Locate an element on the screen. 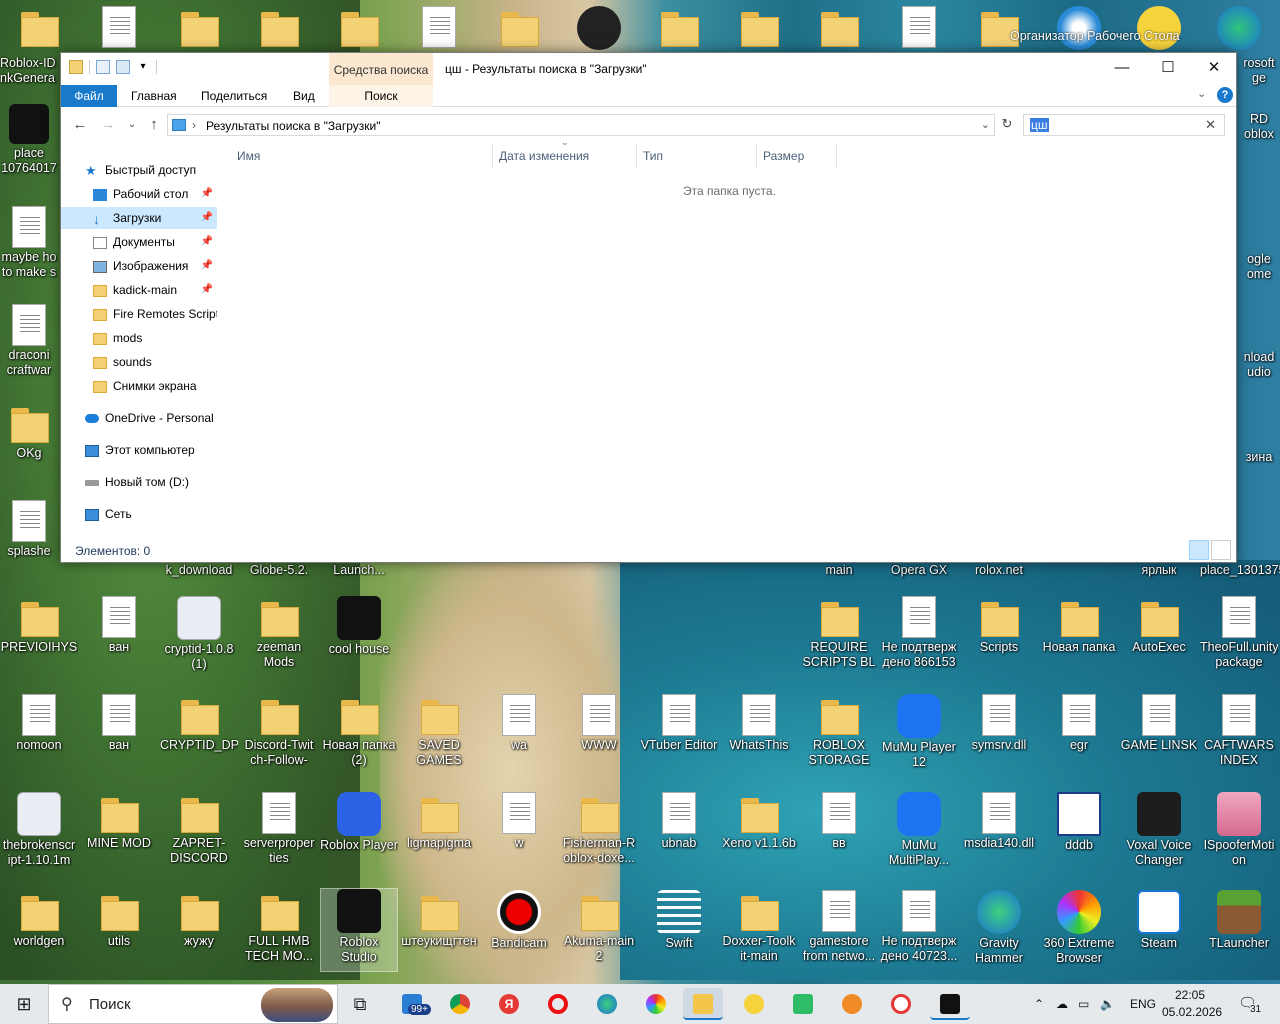  desktop-icon: ISpooferMoti on is located at coordinates (1239, 830).